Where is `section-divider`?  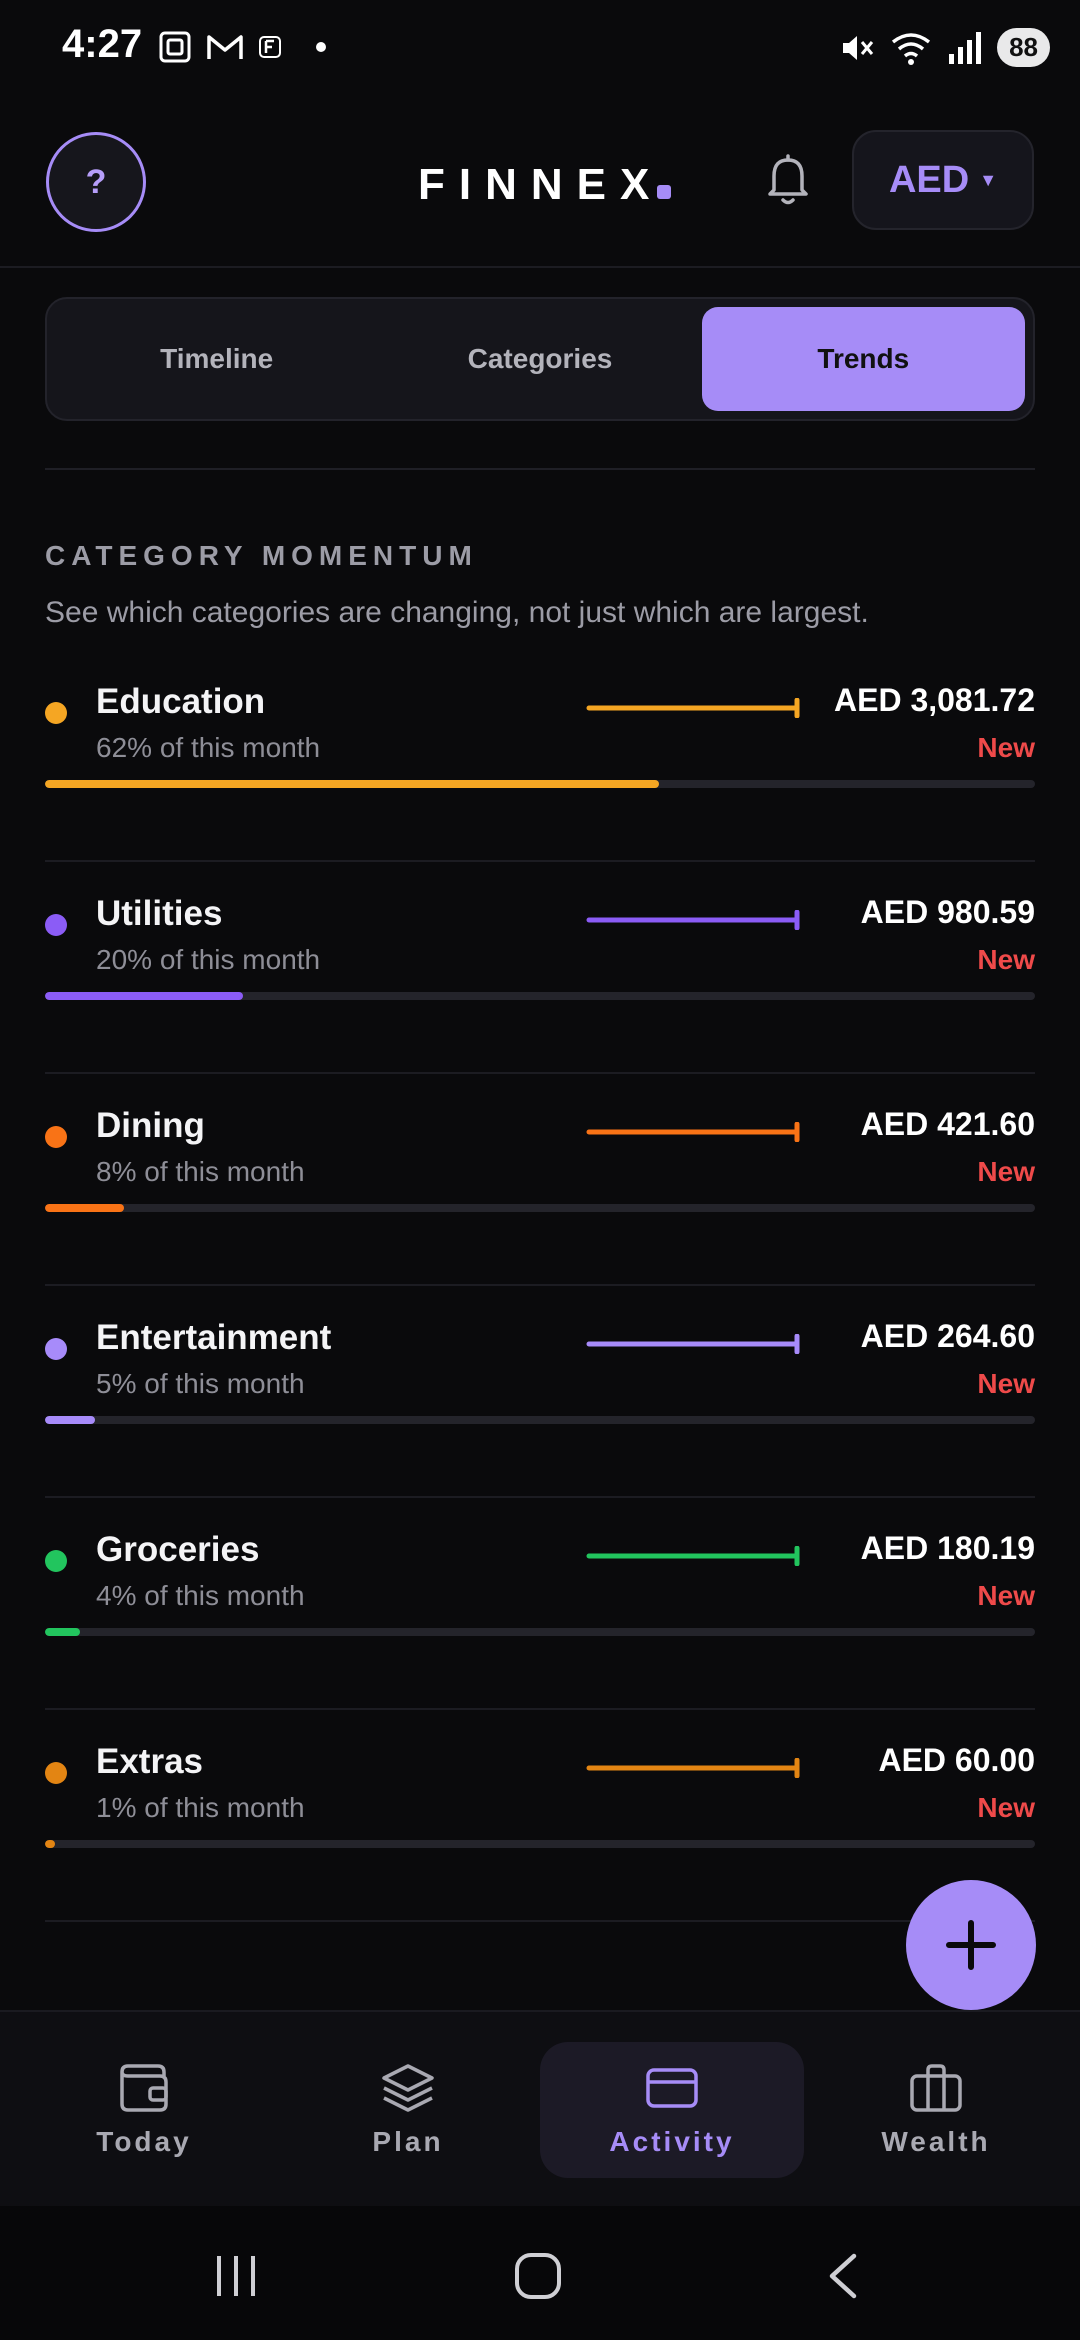 section-divider is located at coordinates (540, 469).